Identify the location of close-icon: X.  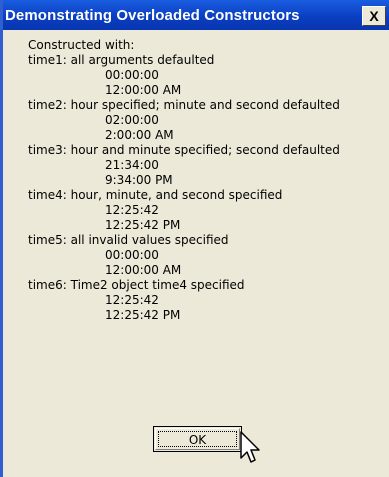
(374, 16).